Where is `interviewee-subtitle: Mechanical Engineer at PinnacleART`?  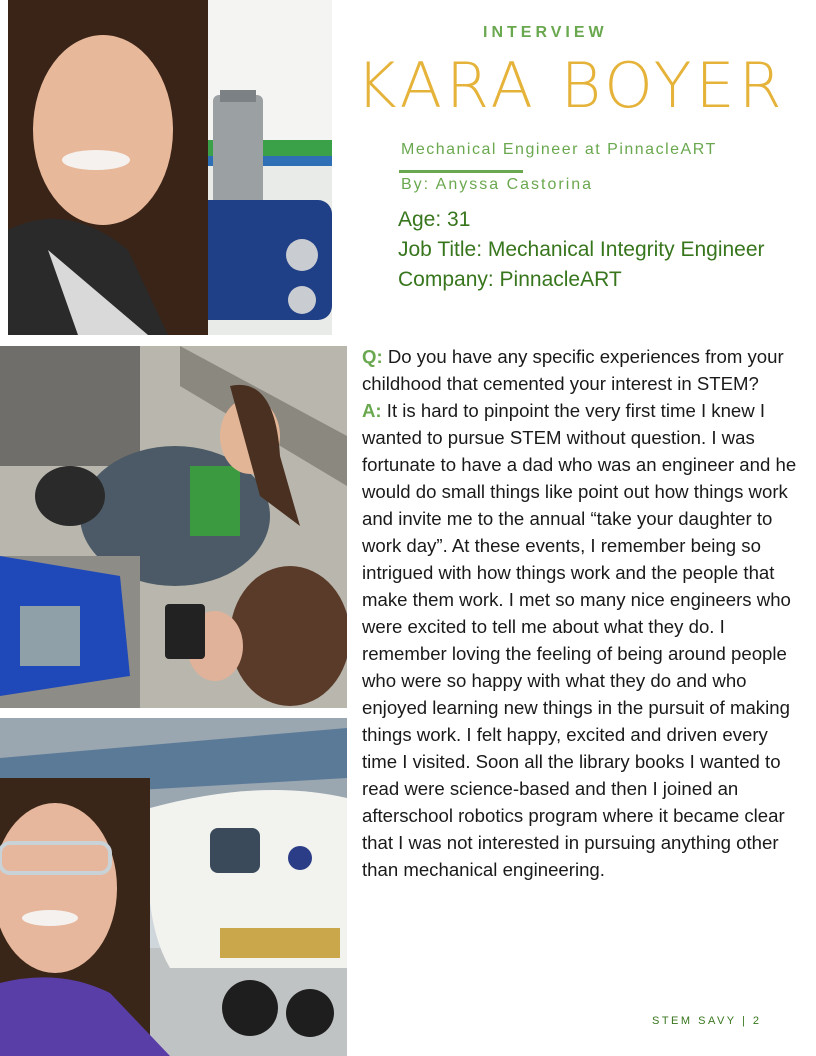
interviewee-subtitle: Mechanical Engineer at PinnacleART is located at coordinates (559, 149).